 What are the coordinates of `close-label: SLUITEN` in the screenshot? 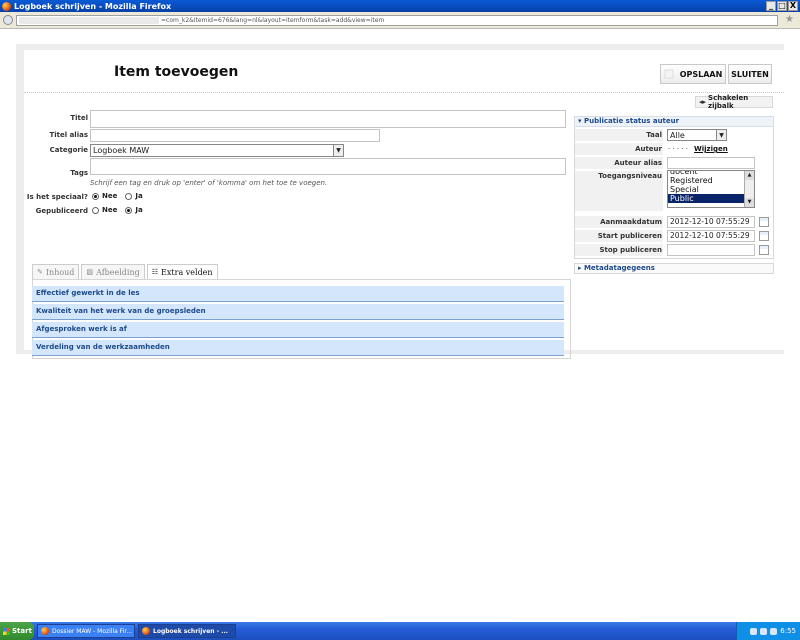 It's located at (750, 74).